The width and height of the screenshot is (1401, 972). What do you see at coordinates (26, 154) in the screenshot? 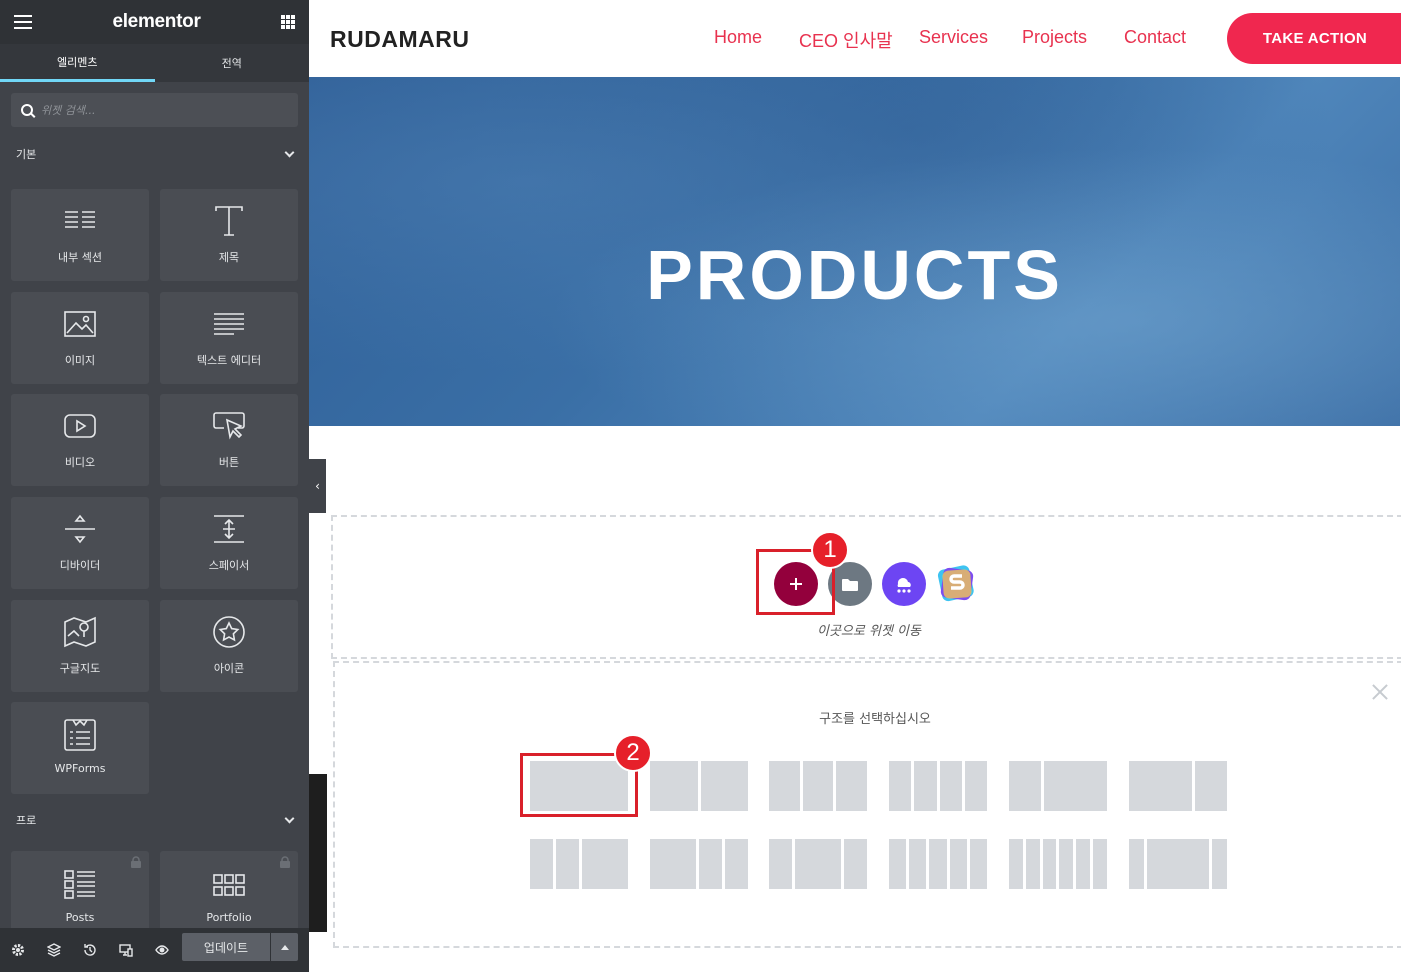
I see `category-basic-label: 기본` at bounding box center [26, 154].